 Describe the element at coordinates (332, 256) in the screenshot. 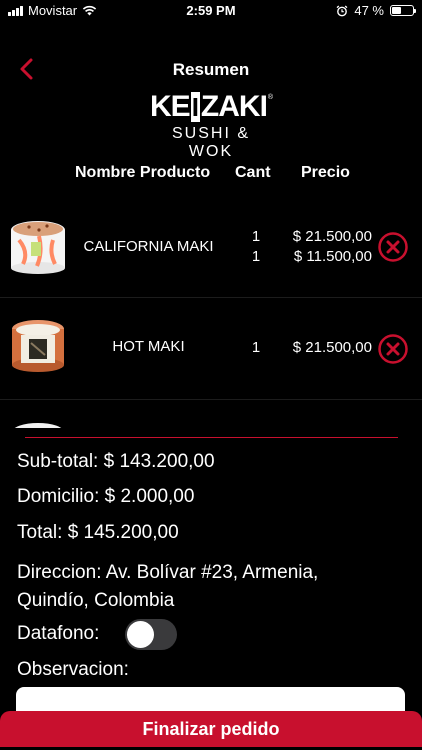

I see `product-price: $ 11.500,00` at that location.